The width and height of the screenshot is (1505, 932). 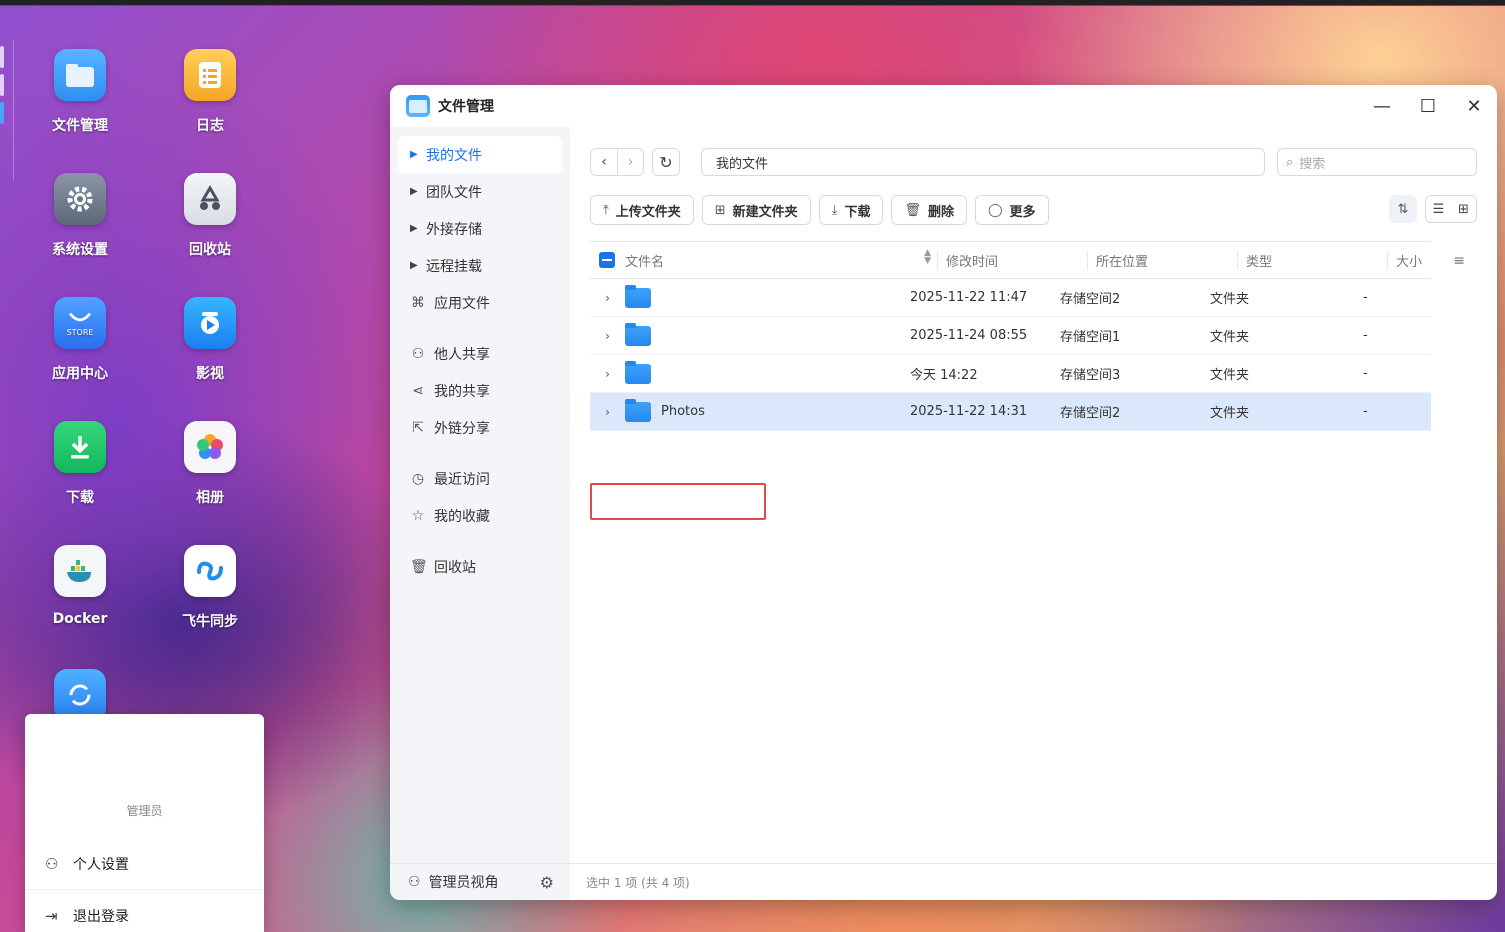 I want to click on delete-button: 🗑 删除, so click(x=929, y=210).